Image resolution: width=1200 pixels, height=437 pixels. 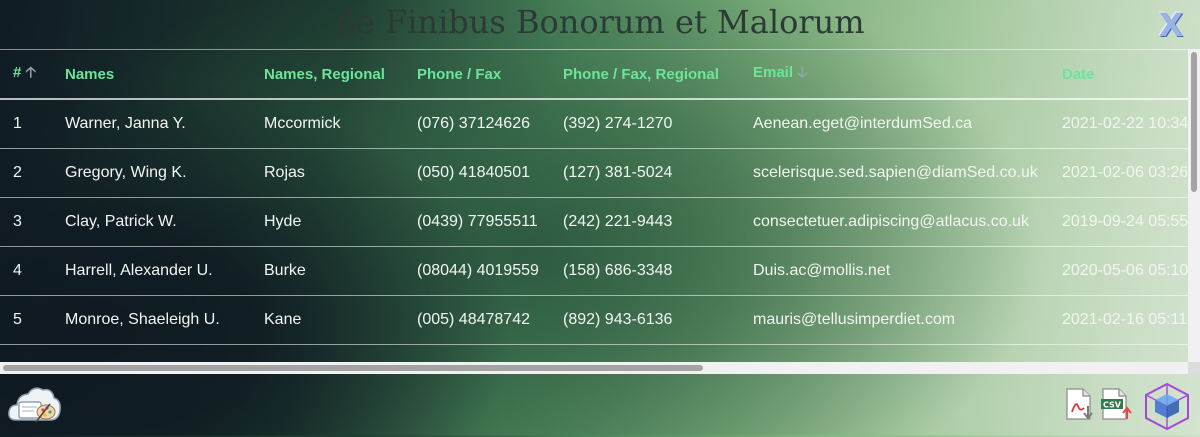 I want to click on cell-names: Clay, Patrick W., so click(x=151, y=222).